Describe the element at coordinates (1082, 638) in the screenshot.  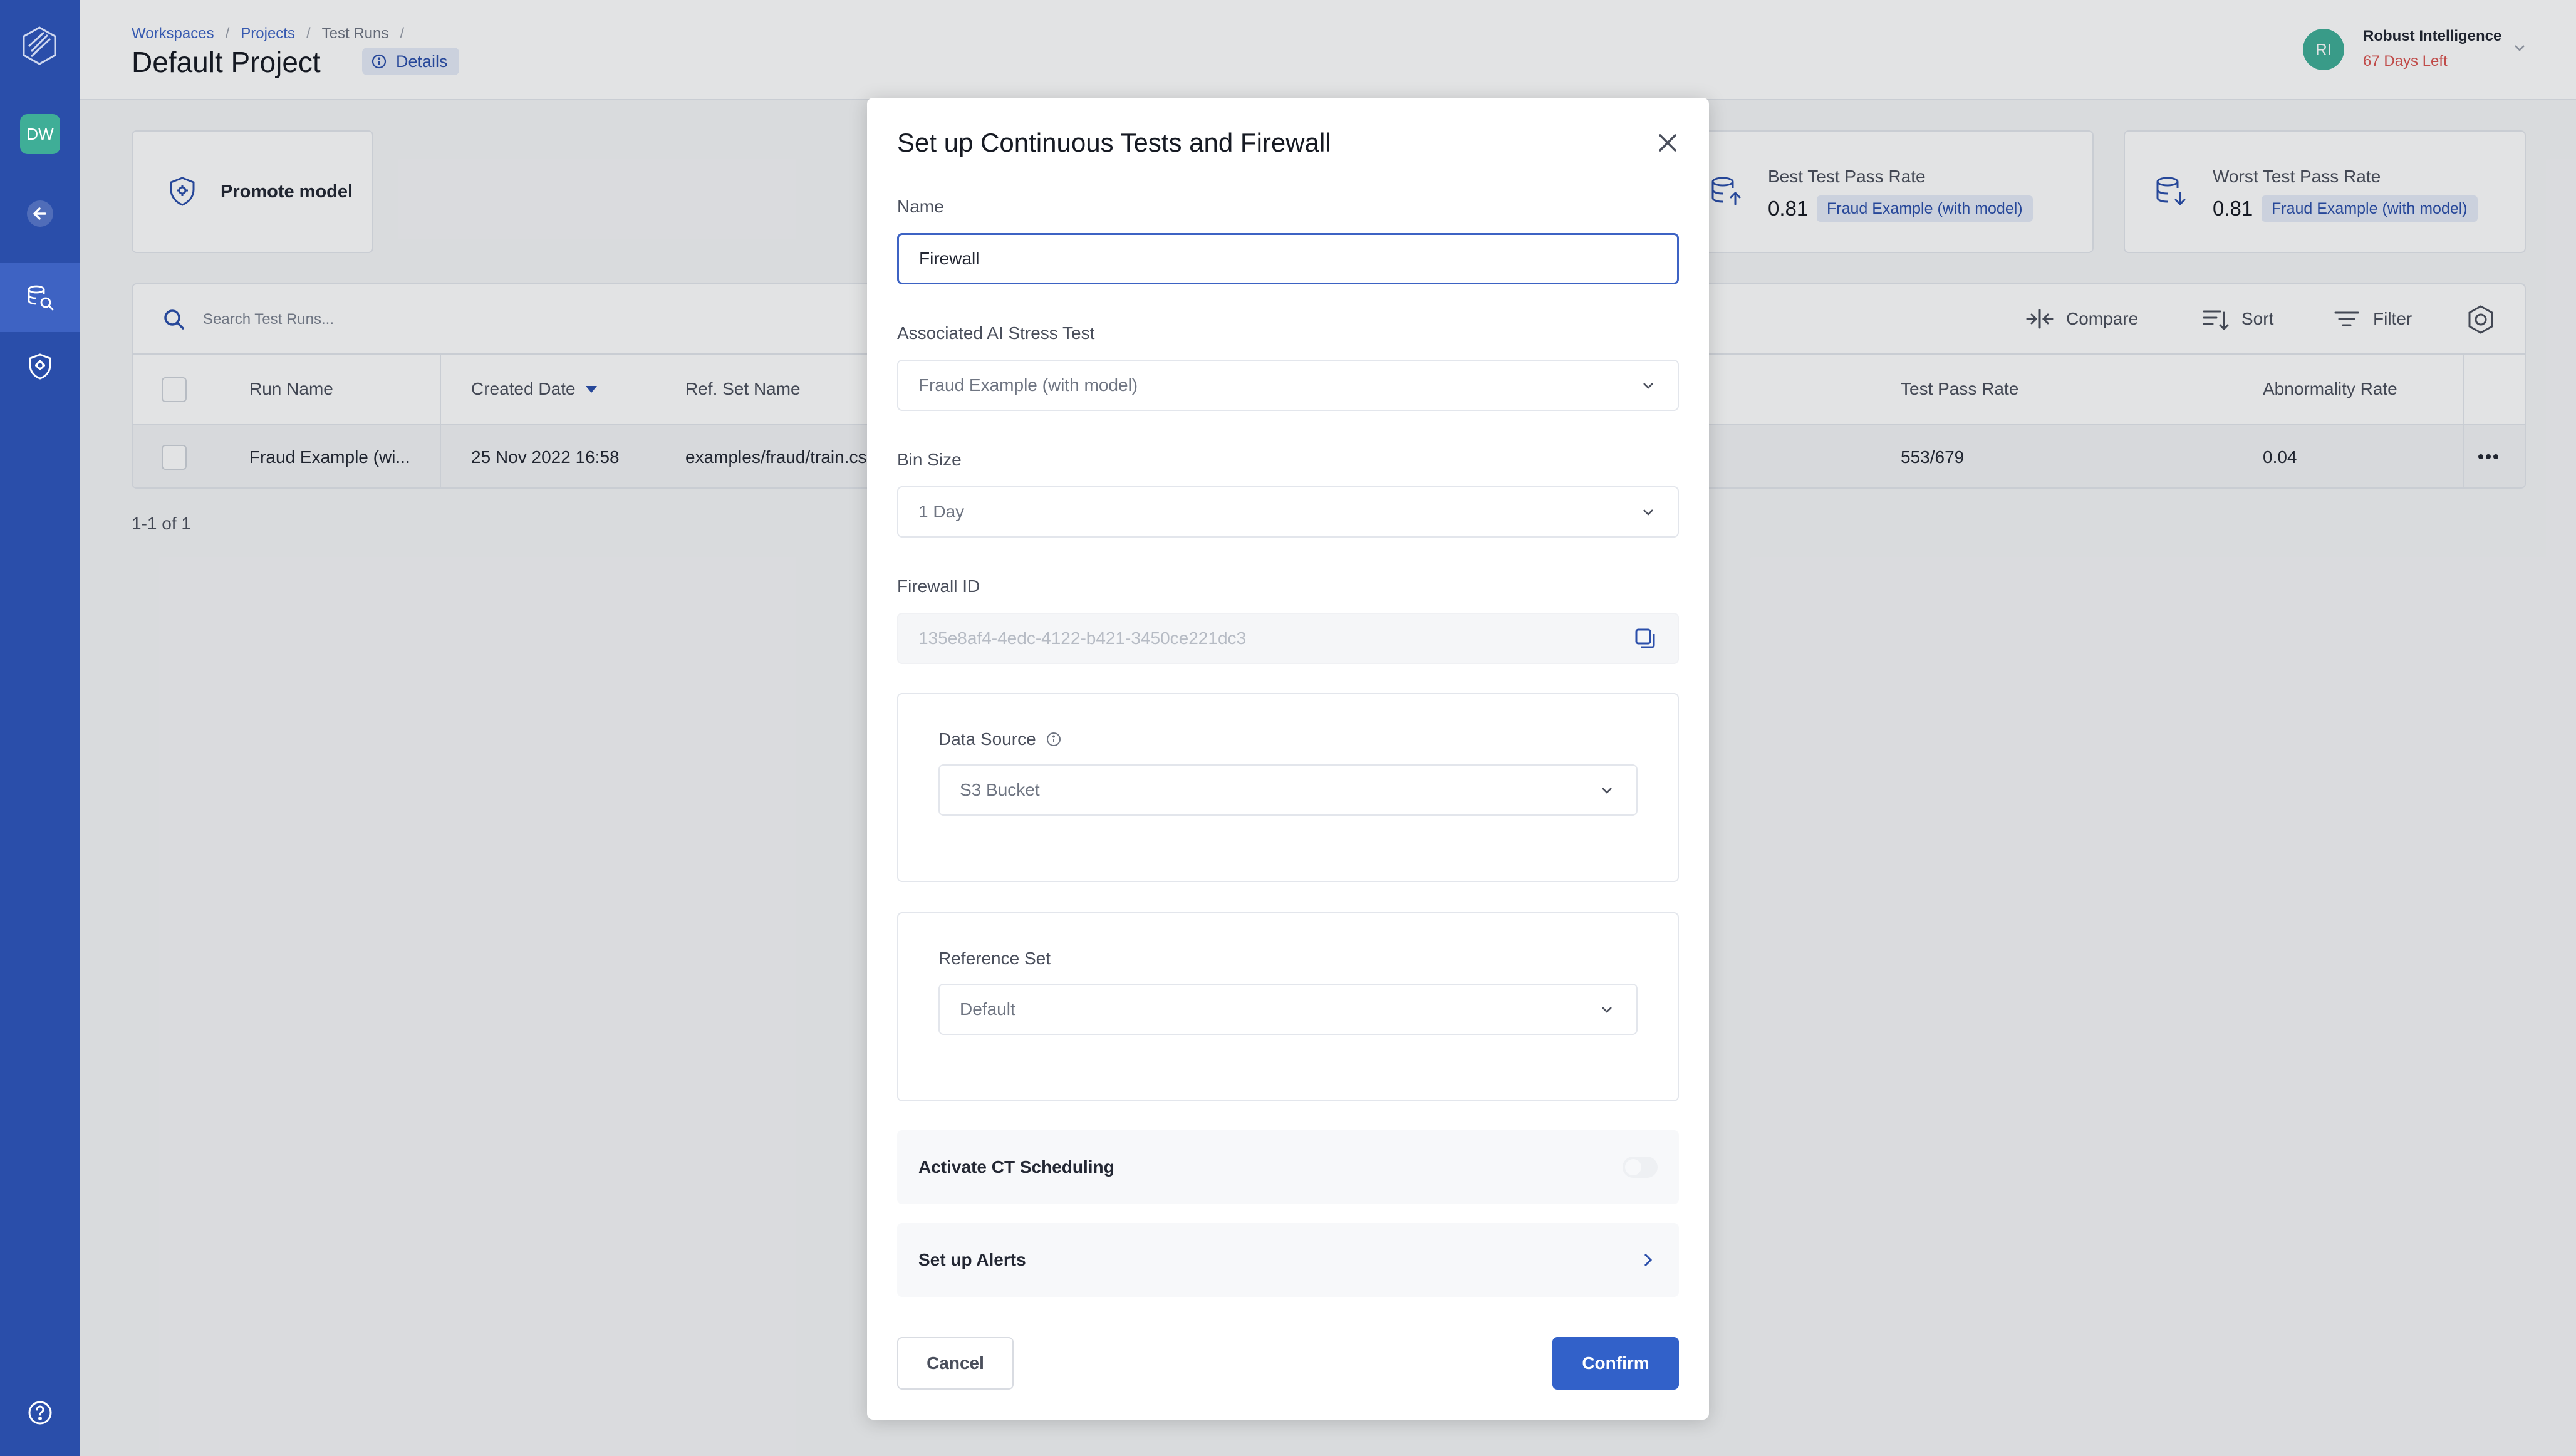
I see `firewall-id-value: 135e8af4-4edc-4122-b421-3450ce221dc3` at that location.